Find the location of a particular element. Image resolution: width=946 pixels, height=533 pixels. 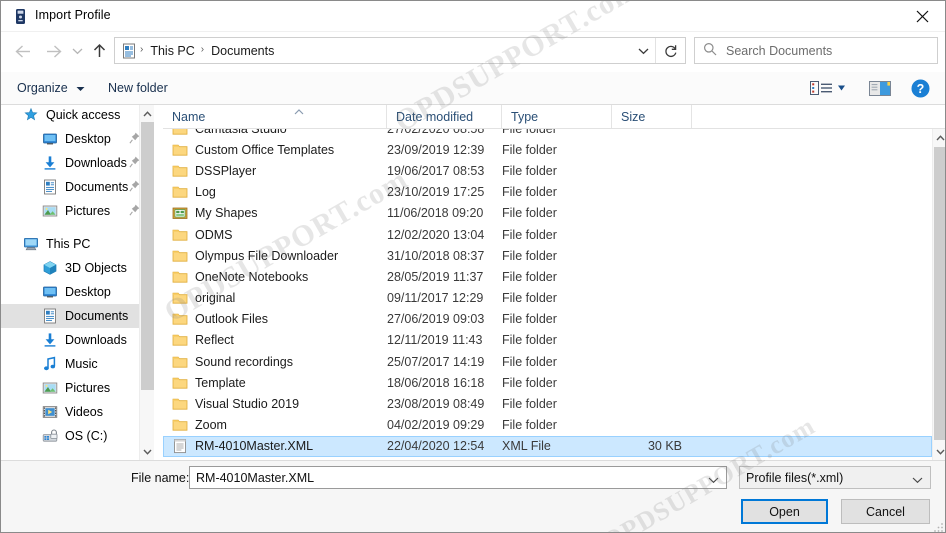

navigation-bar: › This PC › Documents Search Documents is located at coordinates (473, 51).